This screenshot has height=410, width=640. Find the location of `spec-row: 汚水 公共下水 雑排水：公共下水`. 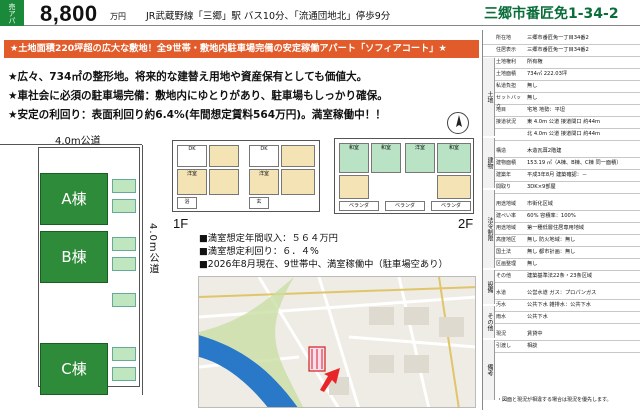

spec-row: 汚水 公共下水 雑排水：公共下水 is located at coordinates (561, 307).